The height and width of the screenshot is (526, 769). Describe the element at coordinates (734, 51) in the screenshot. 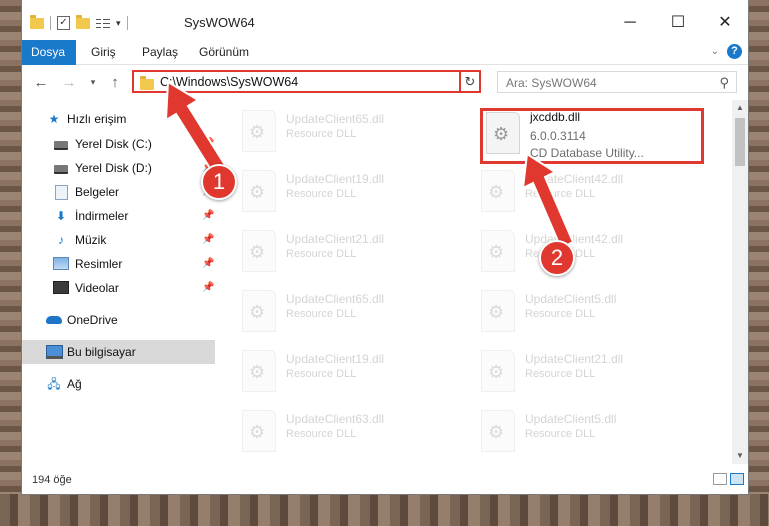

I see `help-icon: ?` at that location.